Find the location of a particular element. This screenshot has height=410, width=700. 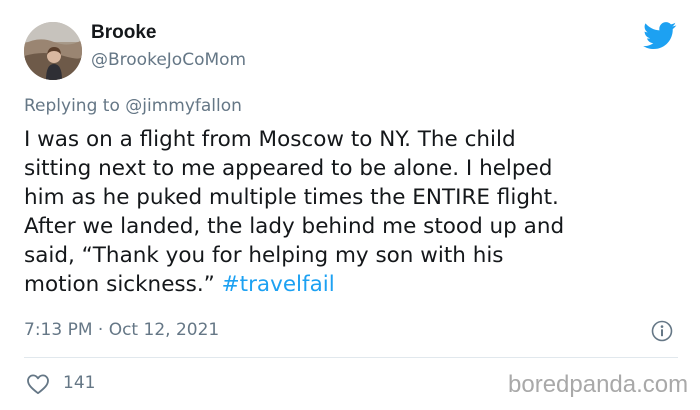

reply-prefix: Replying to is located at coordinates (72, 106).